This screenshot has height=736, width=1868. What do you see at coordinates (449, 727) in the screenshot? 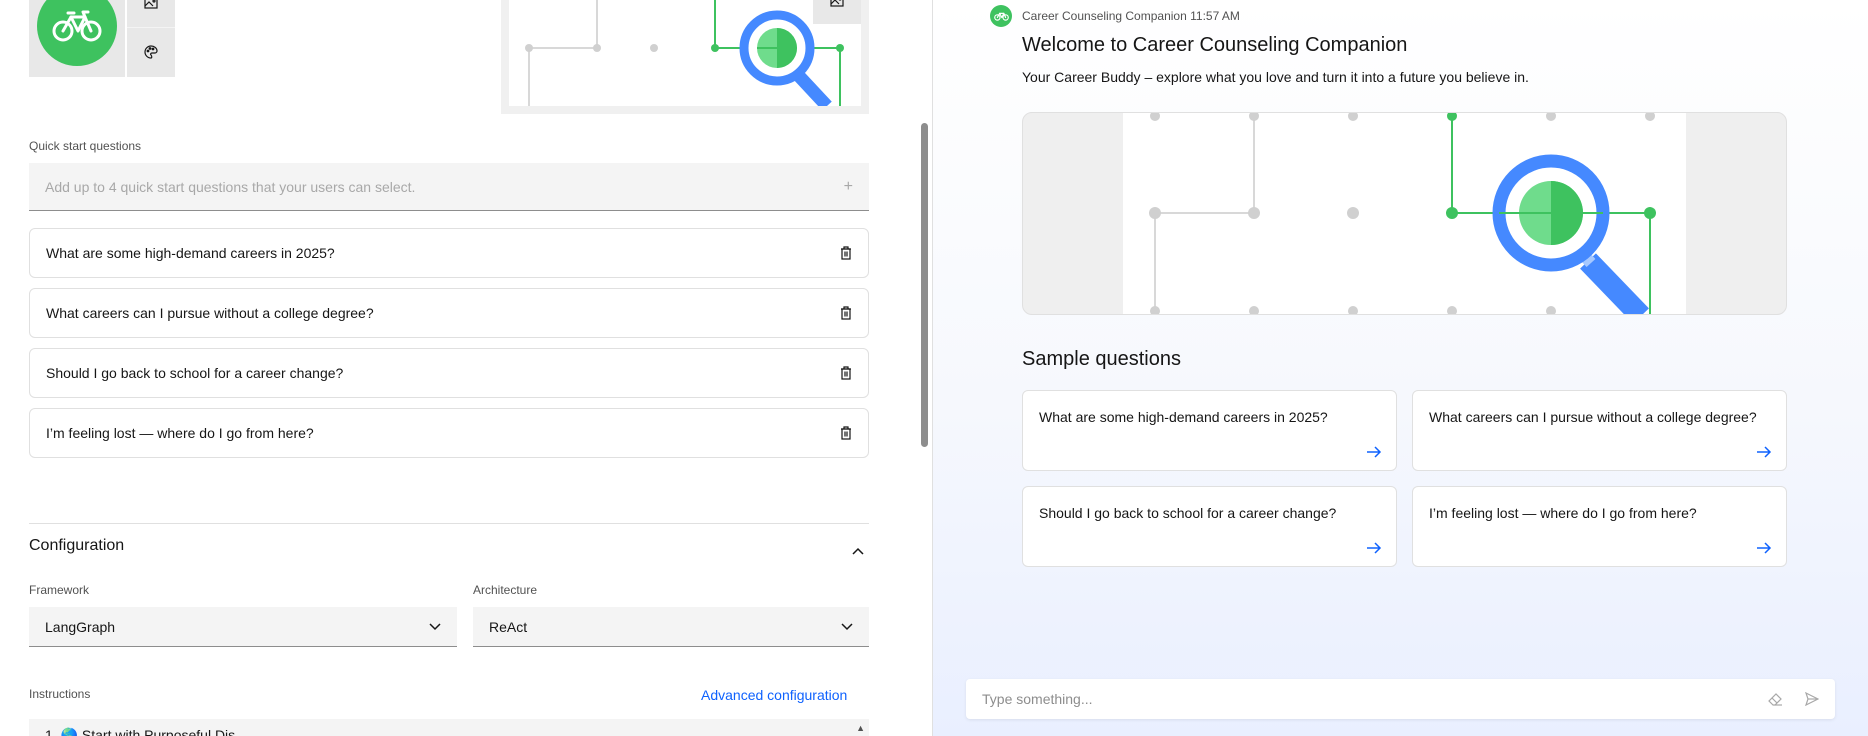
I see `instructions-textarea: 1. 🌎 Start with Purposeful Dis... ▲` at bounding box center [449, 727].